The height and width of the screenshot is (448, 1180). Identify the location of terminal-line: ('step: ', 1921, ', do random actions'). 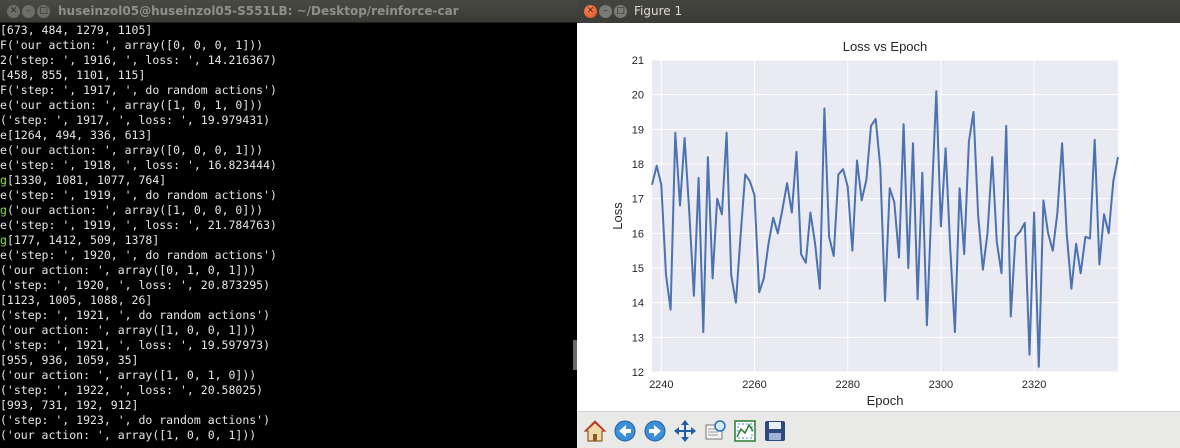
(135, 315).